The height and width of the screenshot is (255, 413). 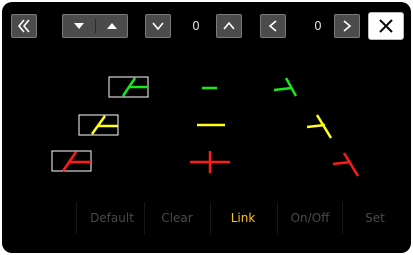 What do you see at coordinates (310, 218) in the screenshot?
I see `on-off-button: On/Off` at bounding box center [310, 218].